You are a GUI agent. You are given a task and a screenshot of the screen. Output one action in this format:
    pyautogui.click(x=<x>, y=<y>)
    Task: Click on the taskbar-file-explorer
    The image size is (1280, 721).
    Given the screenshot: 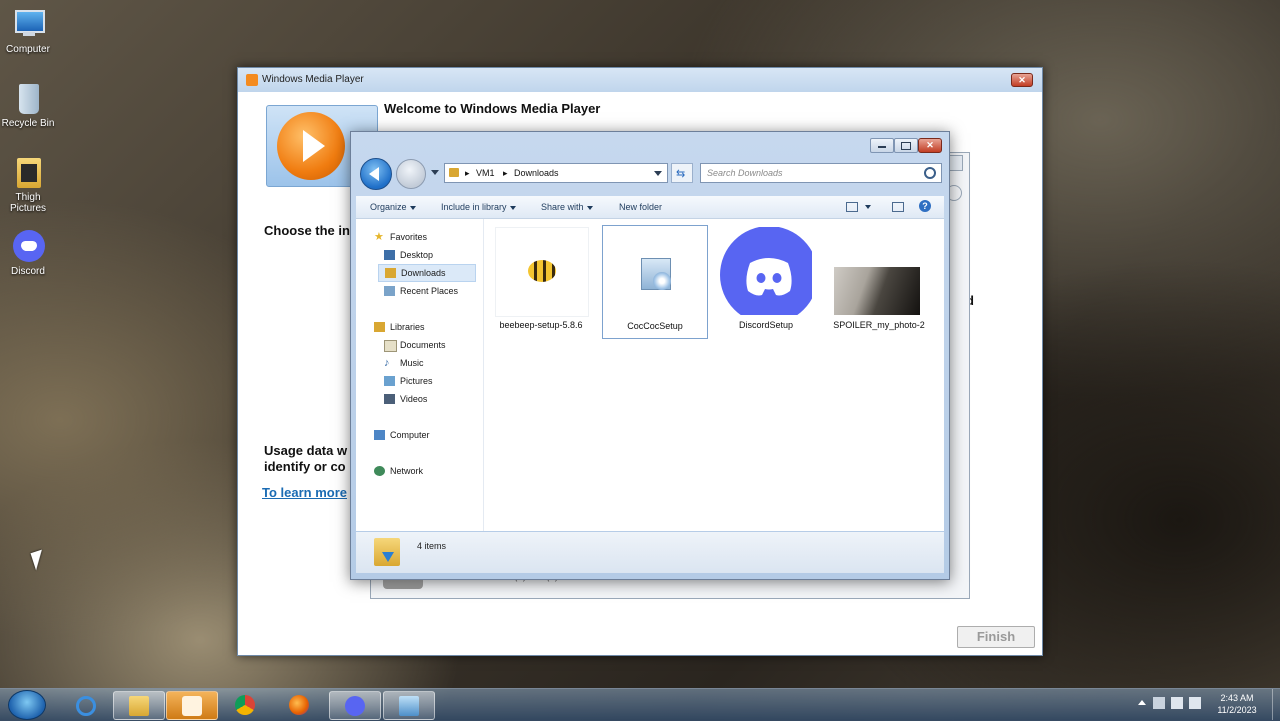 What is the action you would take?
    pyautogui.click(x=139, y=705)
    